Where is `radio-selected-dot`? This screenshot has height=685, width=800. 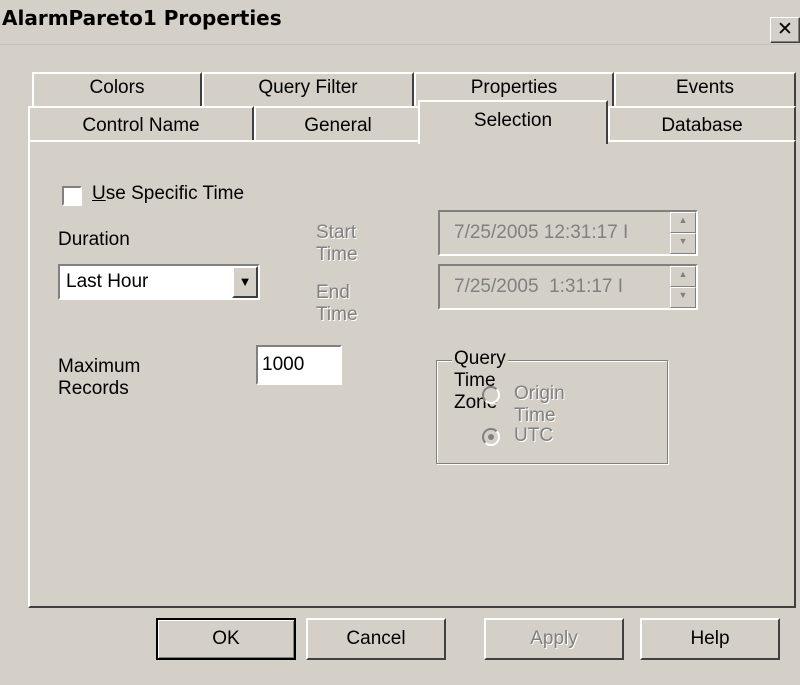
radio-selected-dot is located at coordinates (491, 437).